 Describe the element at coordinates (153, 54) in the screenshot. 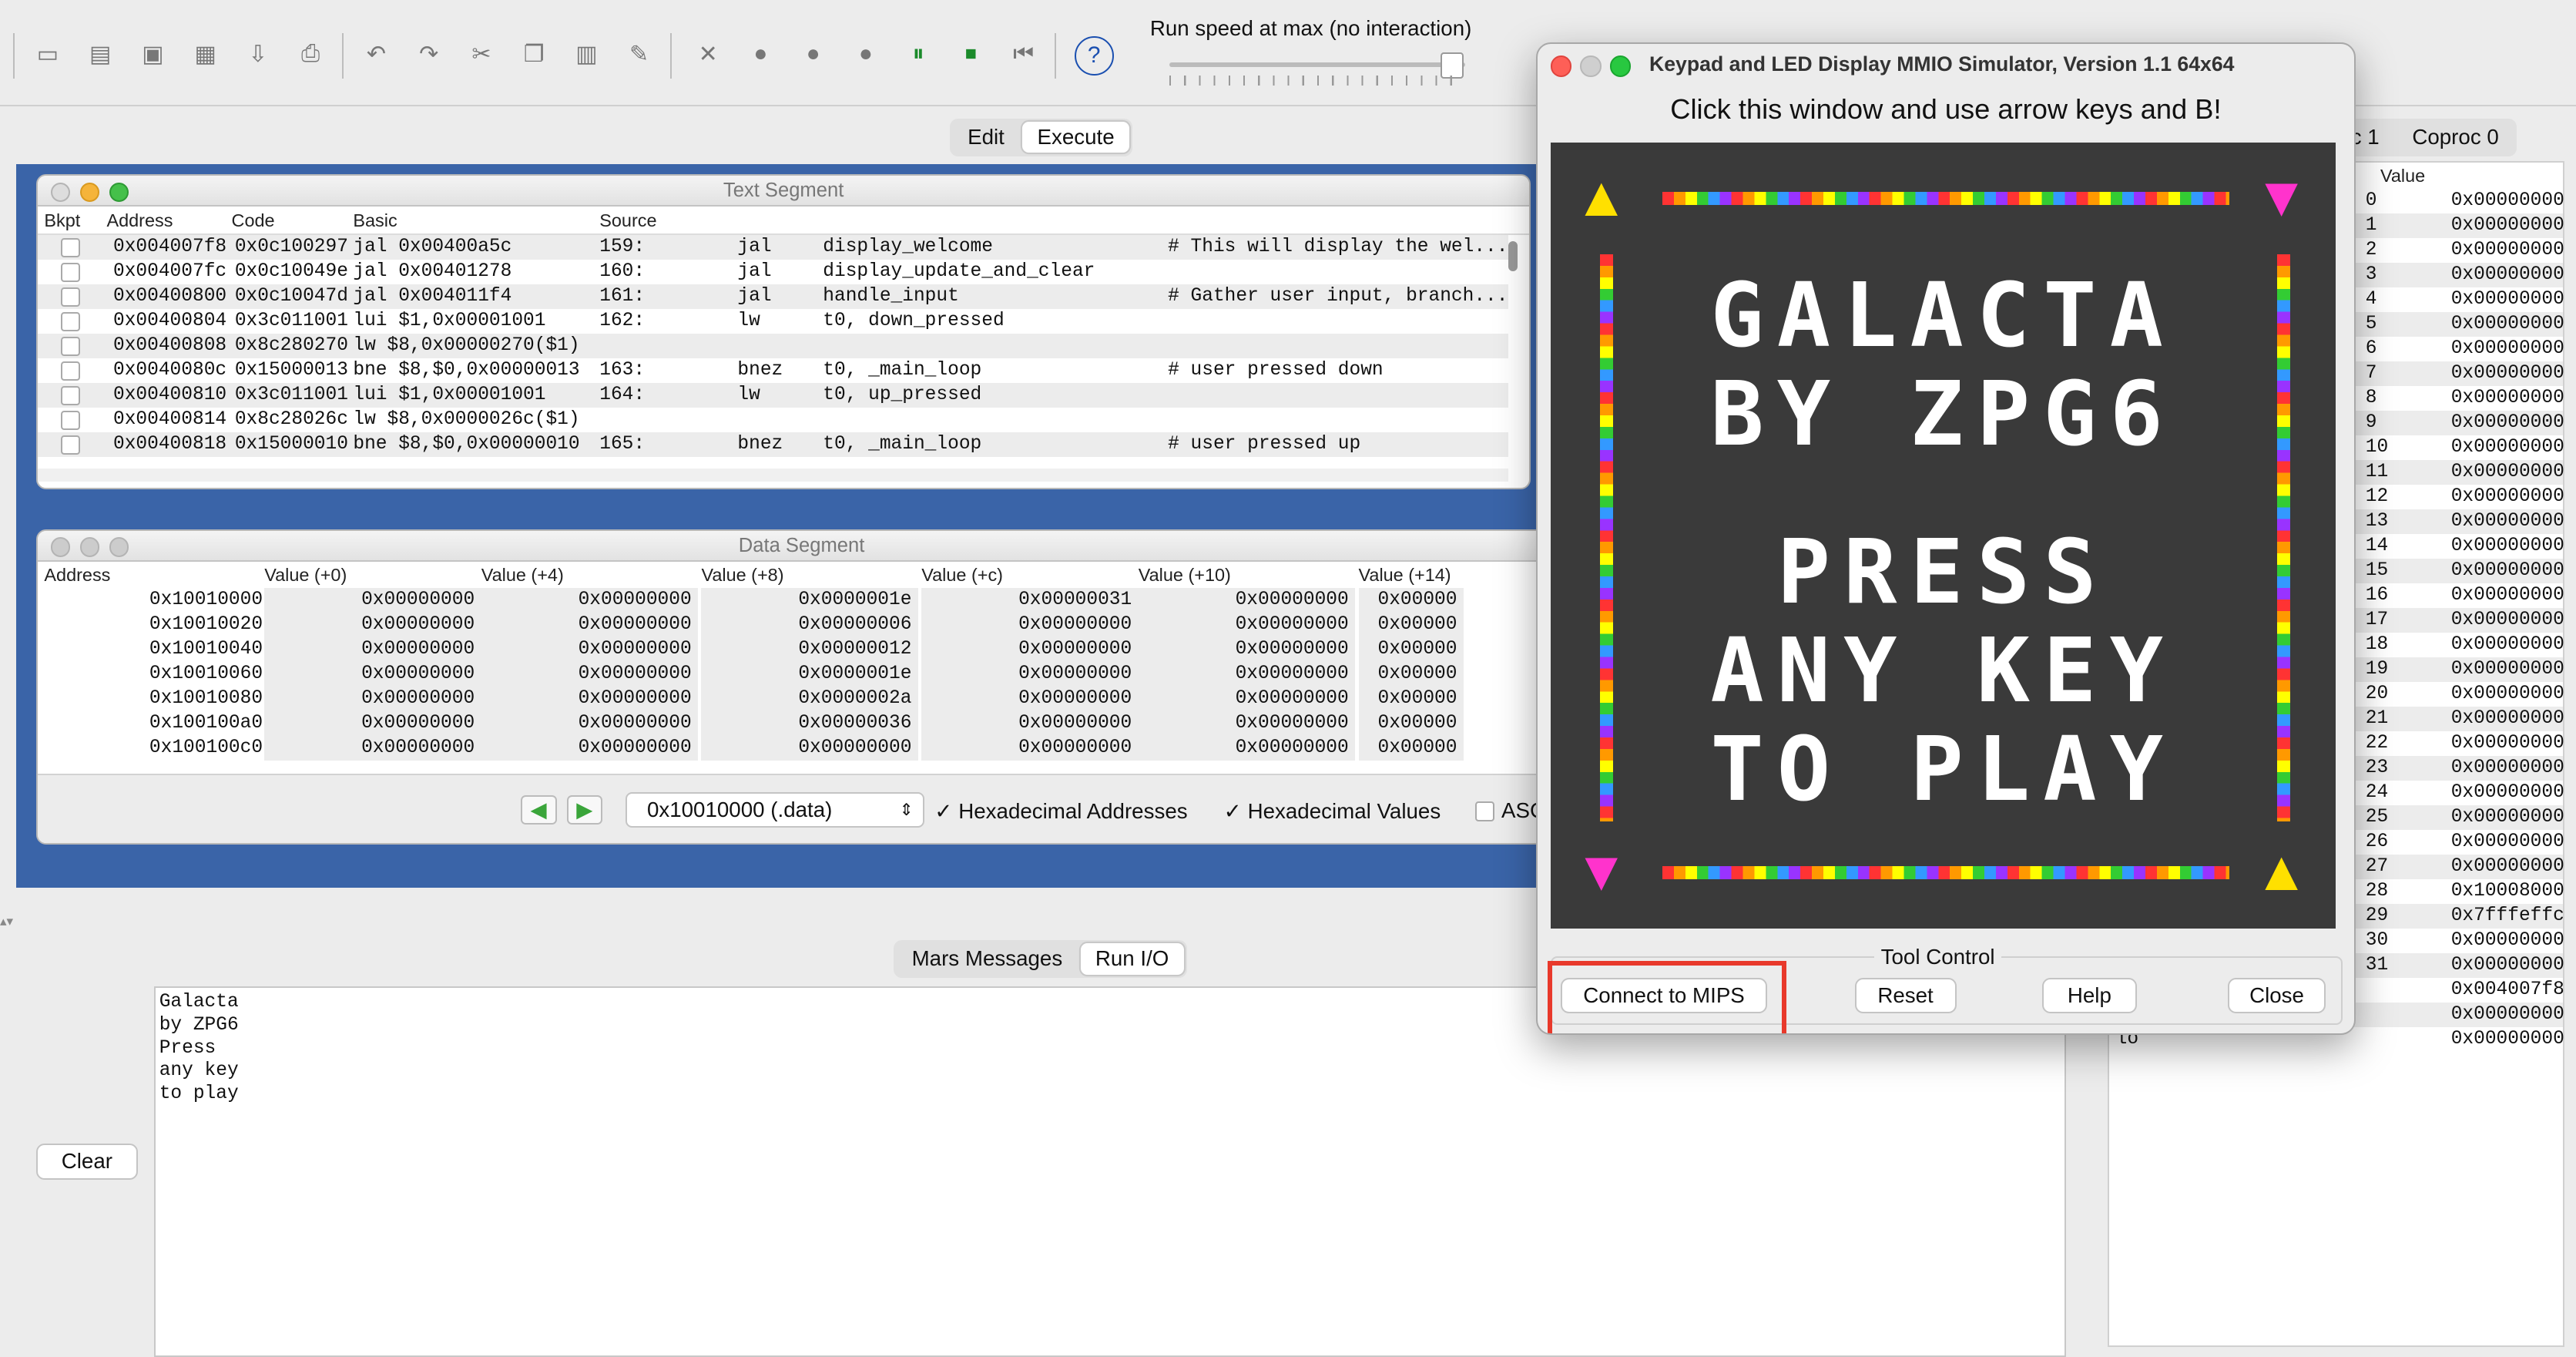

I see `save-icon: ▣` at that location.